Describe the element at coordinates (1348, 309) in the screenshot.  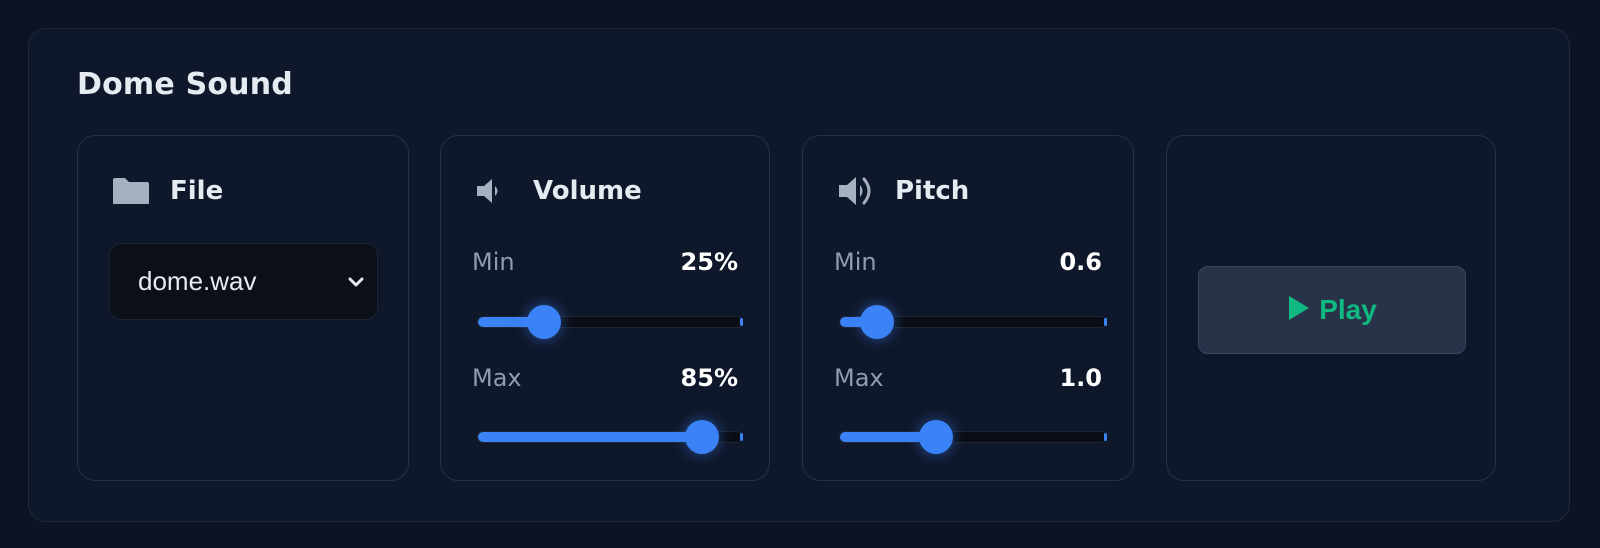
I see `play-label: Play` at that location.